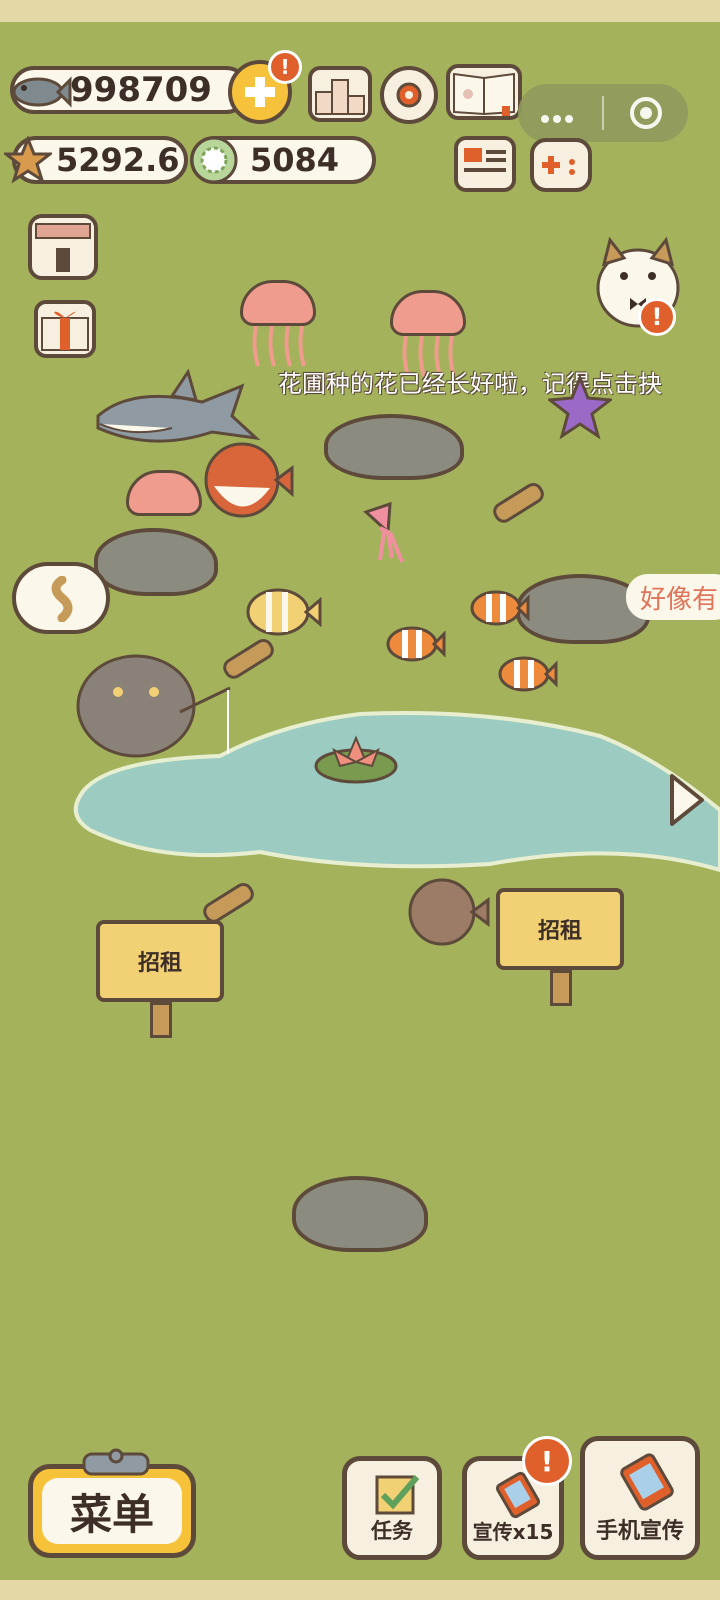 The height and width of the screenshot is (1600, 720). I want to click on phone-promo-label: 手机宣传, so click(639, 1531).